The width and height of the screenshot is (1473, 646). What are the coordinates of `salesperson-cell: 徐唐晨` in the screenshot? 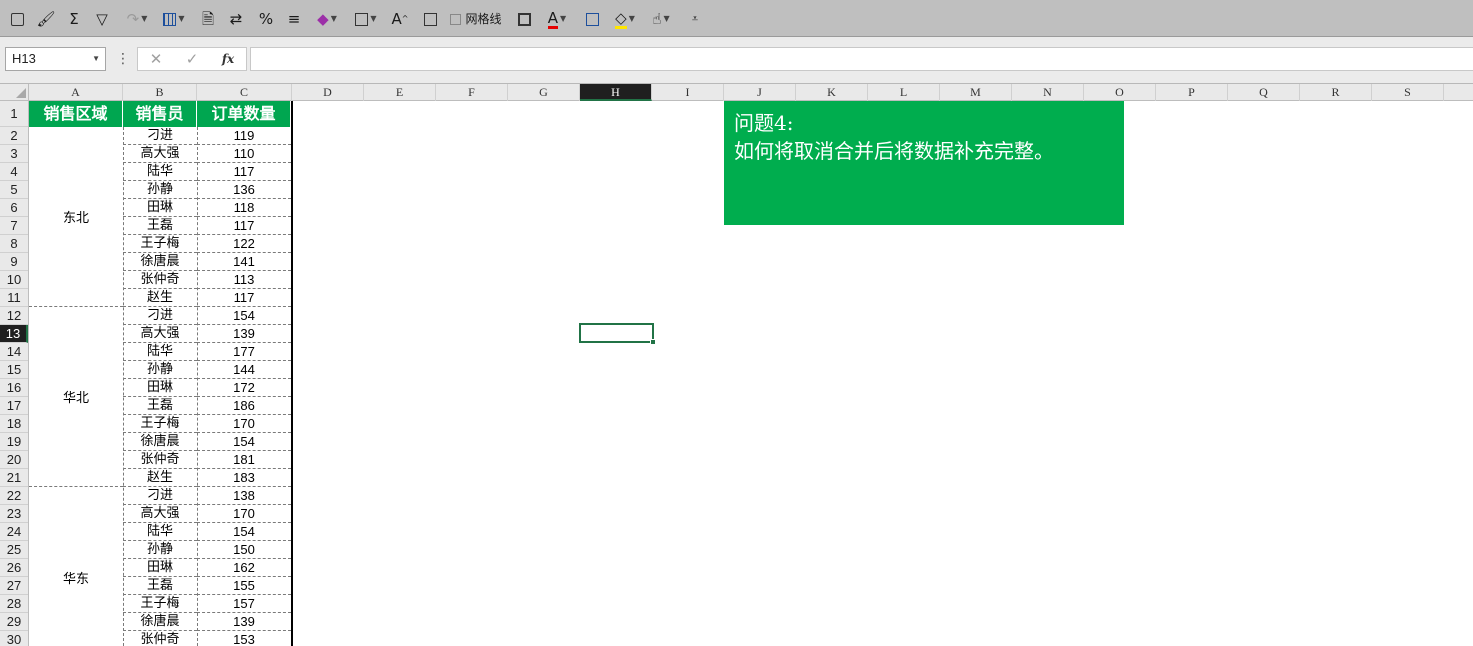 It's located at (160, 442).